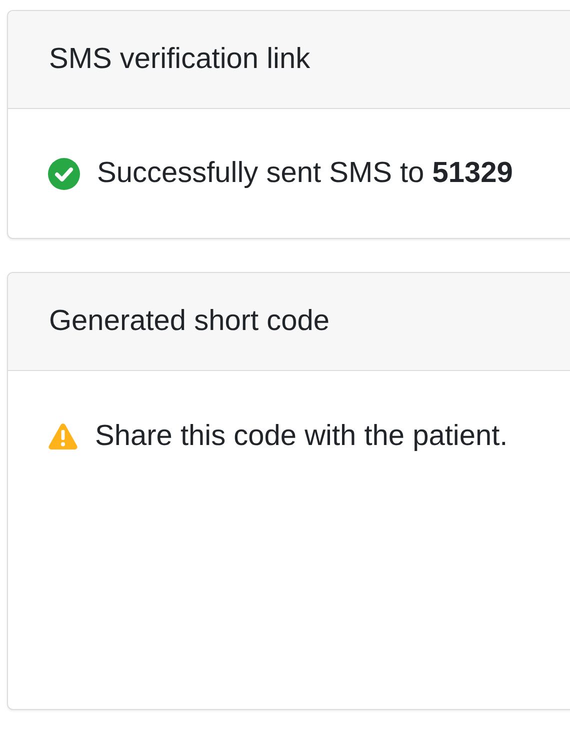 The width and height of the screenshot is (570, 734). What do you see at coordinates (179, 59) in the screenshot?
I see `card-title: SMS verification link` at bounding box center [179, 59].